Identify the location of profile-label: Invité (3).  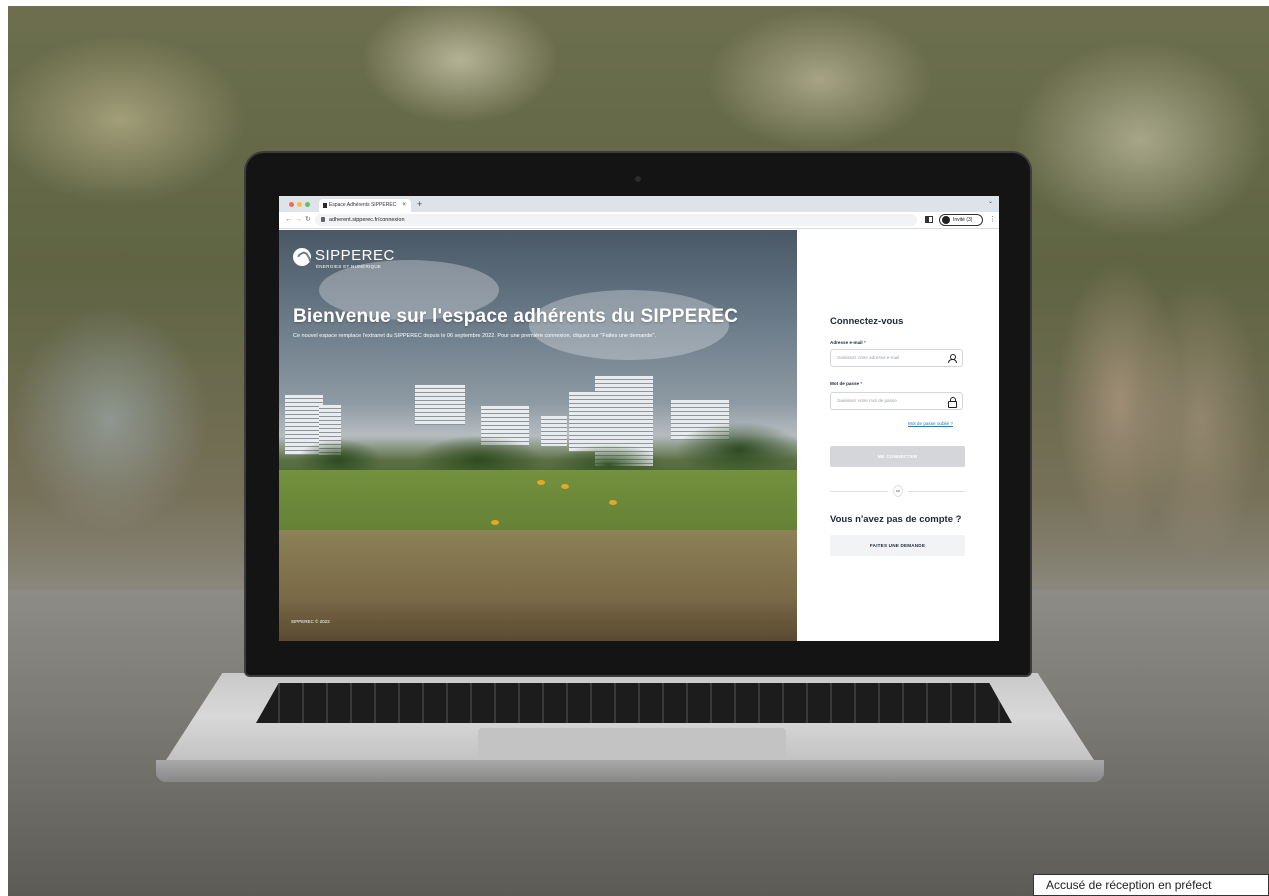
(963, 220).